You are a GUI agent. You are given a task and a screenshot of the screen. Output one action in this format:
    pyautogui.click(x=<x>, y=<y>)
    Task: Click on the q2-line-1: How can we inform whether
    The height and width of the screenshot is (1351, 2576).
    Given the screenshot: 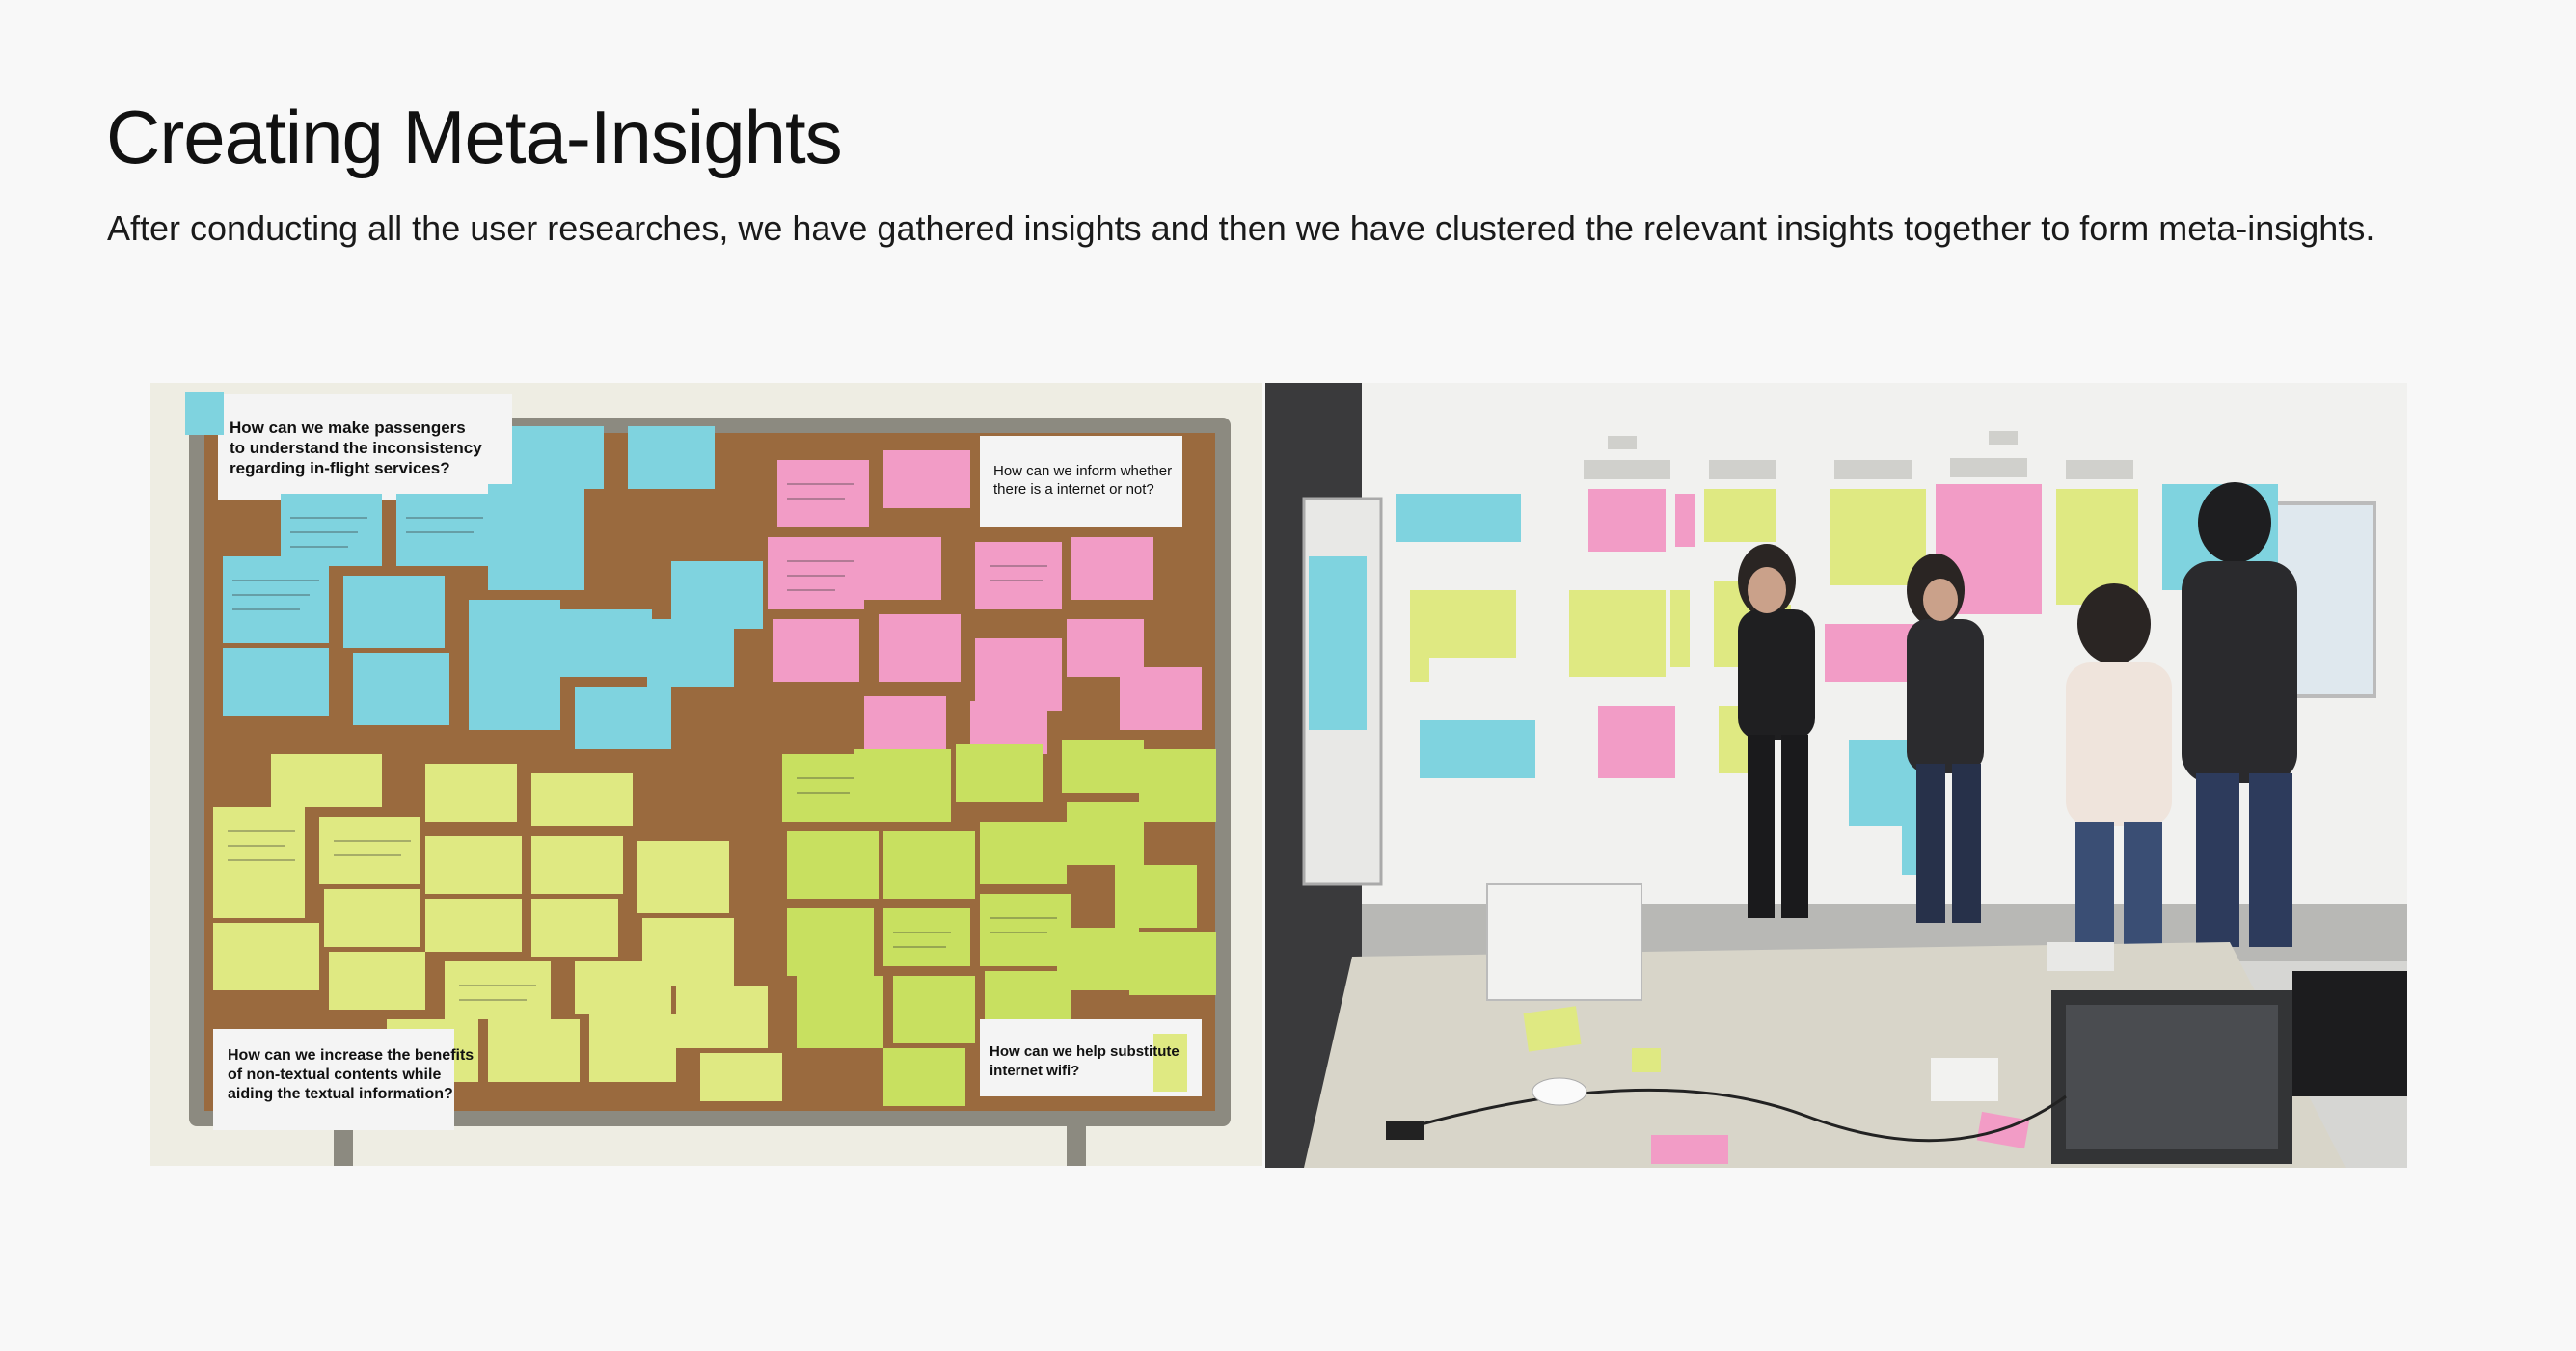 What is the action you would take?
    pyautogui.click(x=1082, y=471)
    